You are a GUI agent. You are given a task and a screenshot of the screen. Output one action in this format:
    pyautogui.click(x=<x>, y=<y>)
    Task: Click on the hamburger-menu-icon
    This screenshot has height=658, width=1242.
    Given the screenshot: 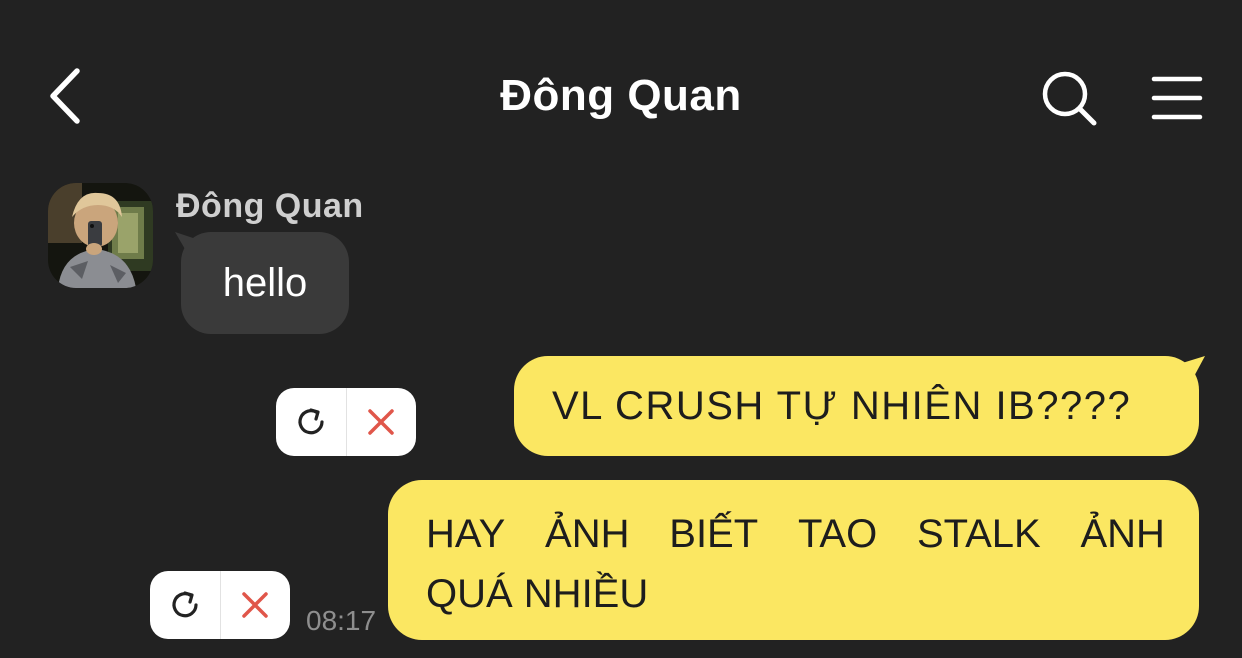 What is the action you would take?
    pyautogui.click(x=1177, y=98)
    